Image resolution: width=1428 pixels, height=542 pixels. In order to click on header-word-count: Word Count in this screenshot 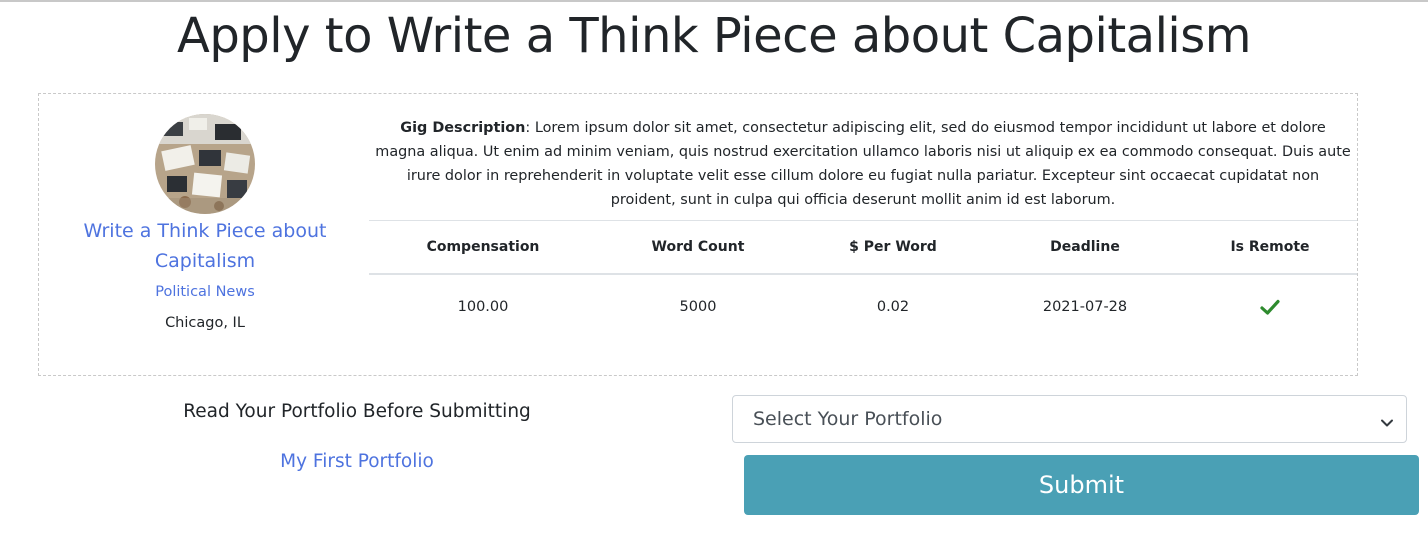, I will do `click(698, 247)`.